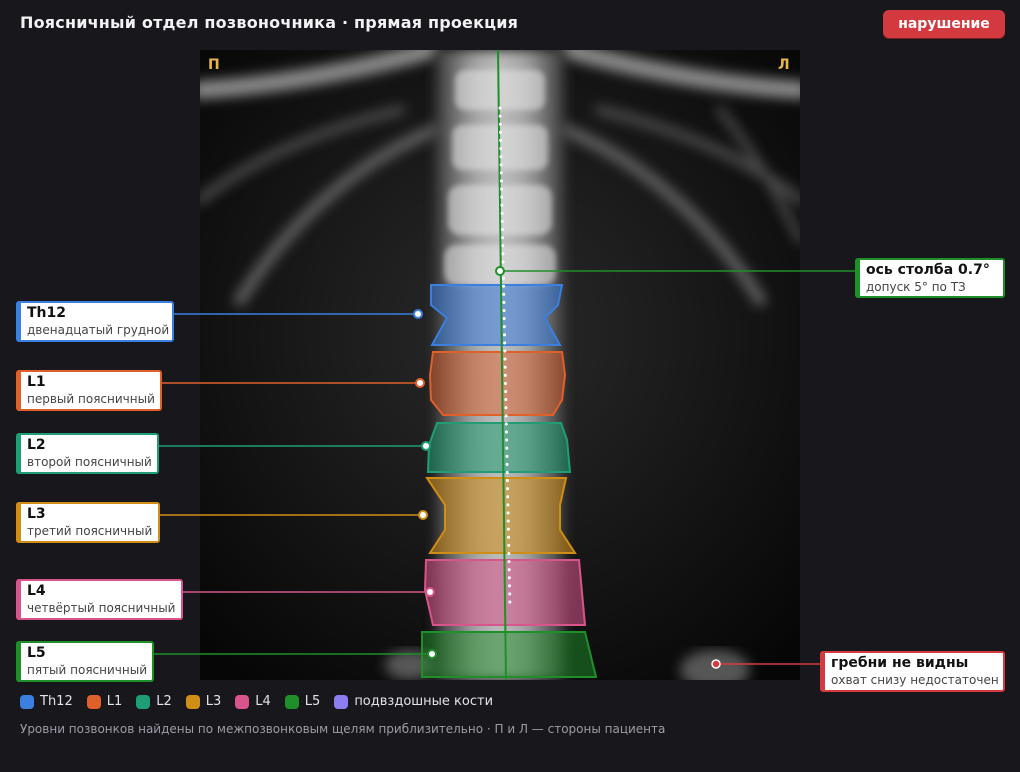 This screenshot has height=772, width=1020. Describe the element at coordinates (312, 701) in the screenshot. I see `legend-label: L5` at that location.